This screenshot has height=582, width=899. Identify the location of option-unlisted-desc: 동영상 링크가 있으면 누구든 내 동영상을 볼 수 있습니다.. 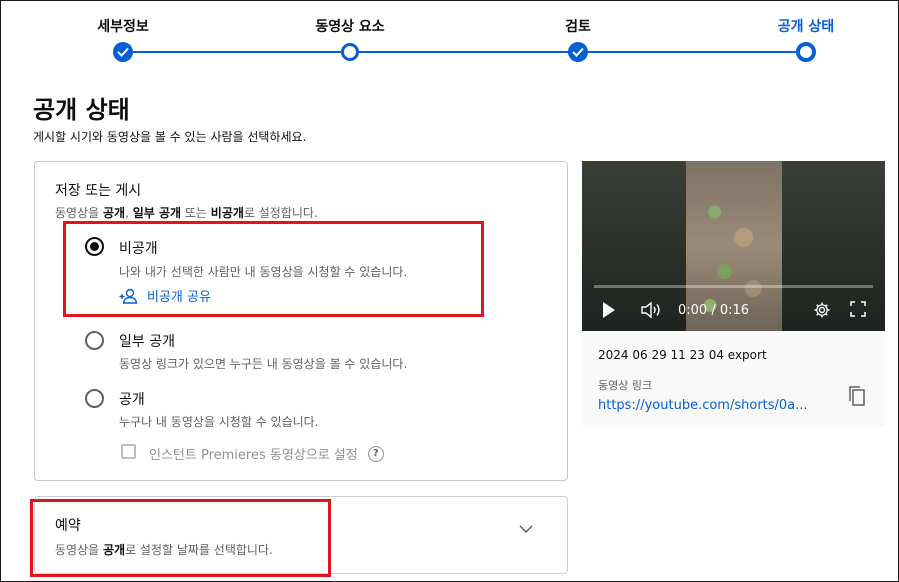
(263, 364).